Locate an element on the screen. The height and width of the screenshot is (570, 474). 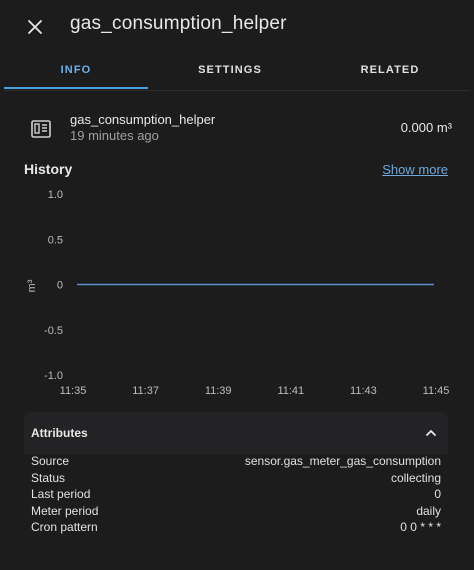
chart-x-tick-label: 11:35 is located at coordinates (73, 391).